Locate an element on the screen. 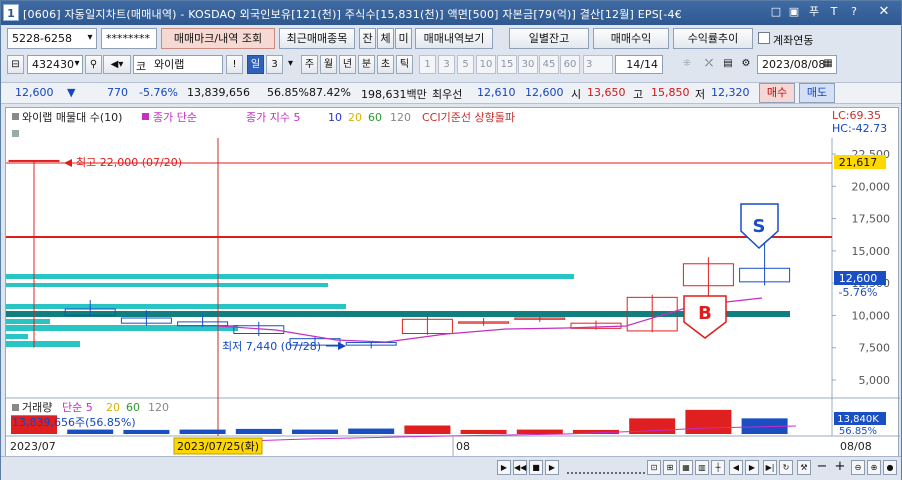 Image resolution: width=902 pixels, height=480 pixels. period-count-select: 3 is located at coordinates (274, 64).